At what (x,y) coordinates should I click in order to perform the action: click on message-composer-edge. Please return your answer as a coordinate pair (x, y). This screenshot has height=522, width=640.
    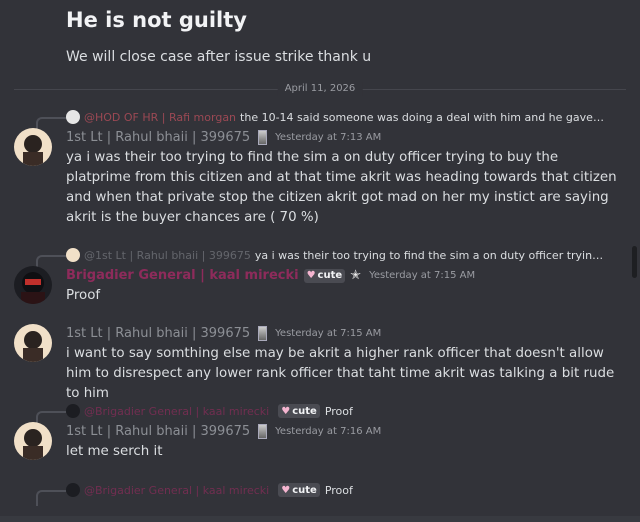
    Looking at the image, I should click on (320, 519).